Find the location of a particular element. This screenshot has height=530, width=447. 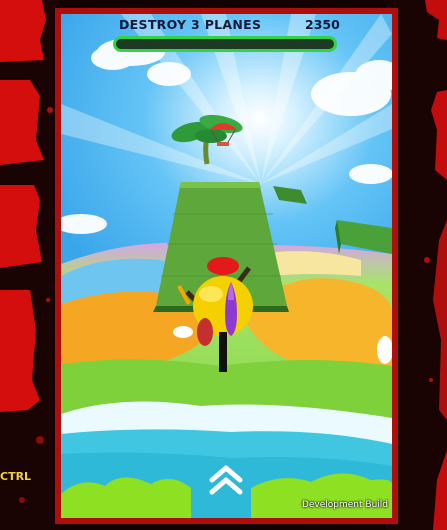

objective-progress-bar is located at coordinates (225, 44).